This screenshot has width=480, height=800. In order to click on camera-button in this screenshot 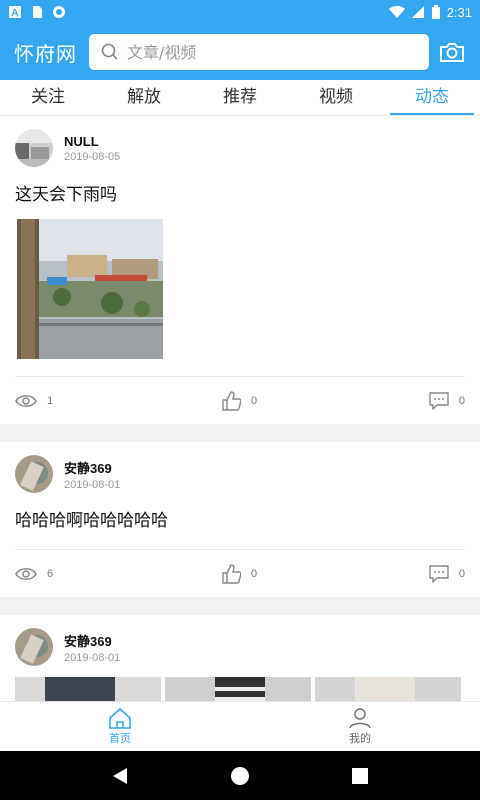, I will do `click(452, 52)`.